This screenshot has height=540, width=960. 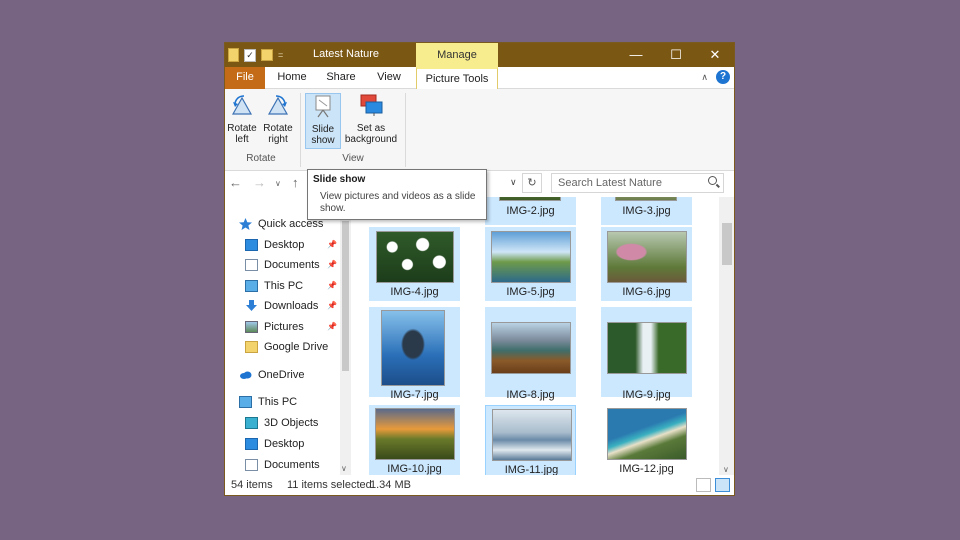 I want to click on address-dropdown-icon: ∨, so click(x=513, y=182).